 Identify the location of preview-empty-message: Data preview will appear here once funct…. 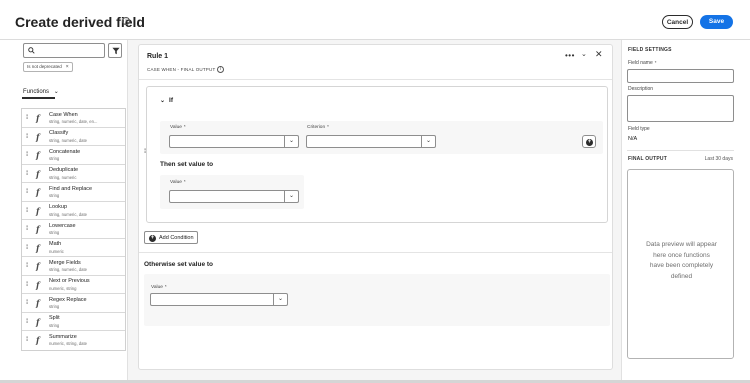
(681, 260).